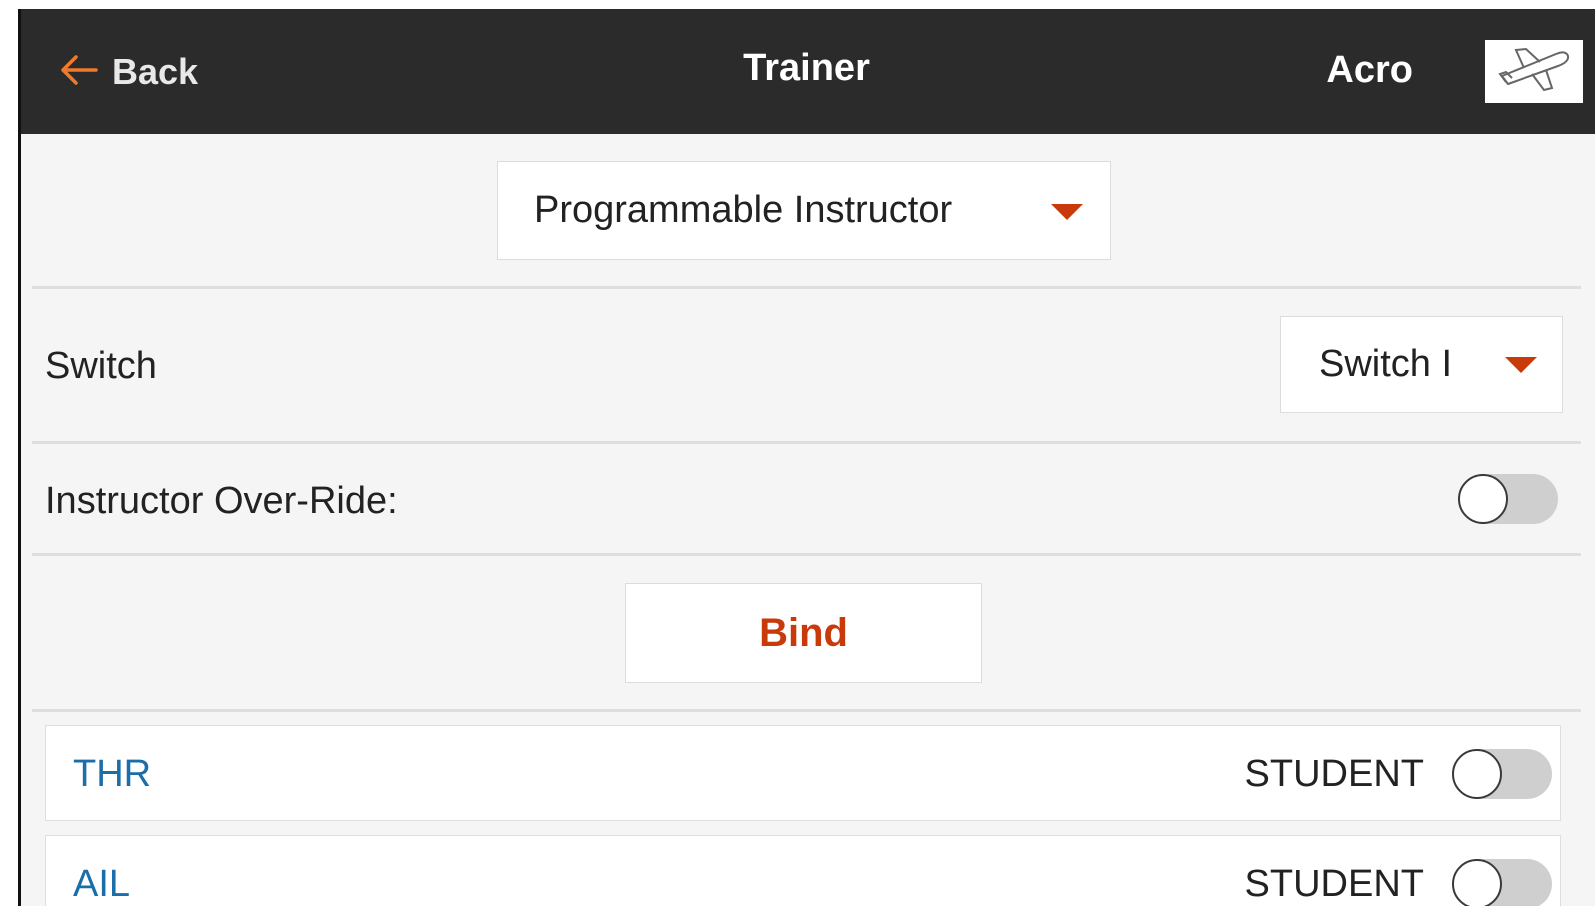 This screenshot has height=906, width=1595. I want to click on channel-row-thr: THR STUDENT, so click(803, 773).